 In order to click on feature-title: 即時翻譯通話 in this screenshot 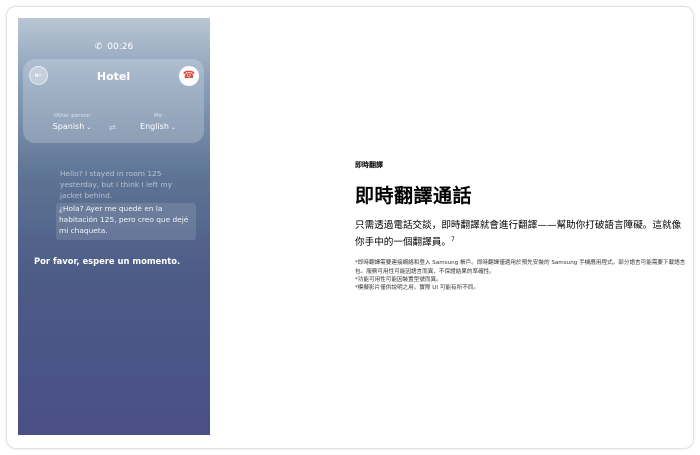, I will do `click(414, 196)`.